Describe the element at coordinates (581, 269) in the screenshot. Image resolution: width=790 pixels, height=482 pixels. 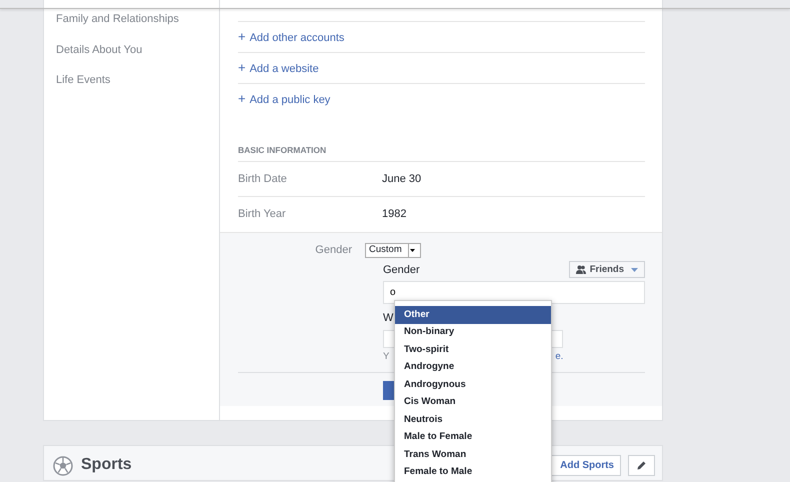
I see `people-icon` at that location.